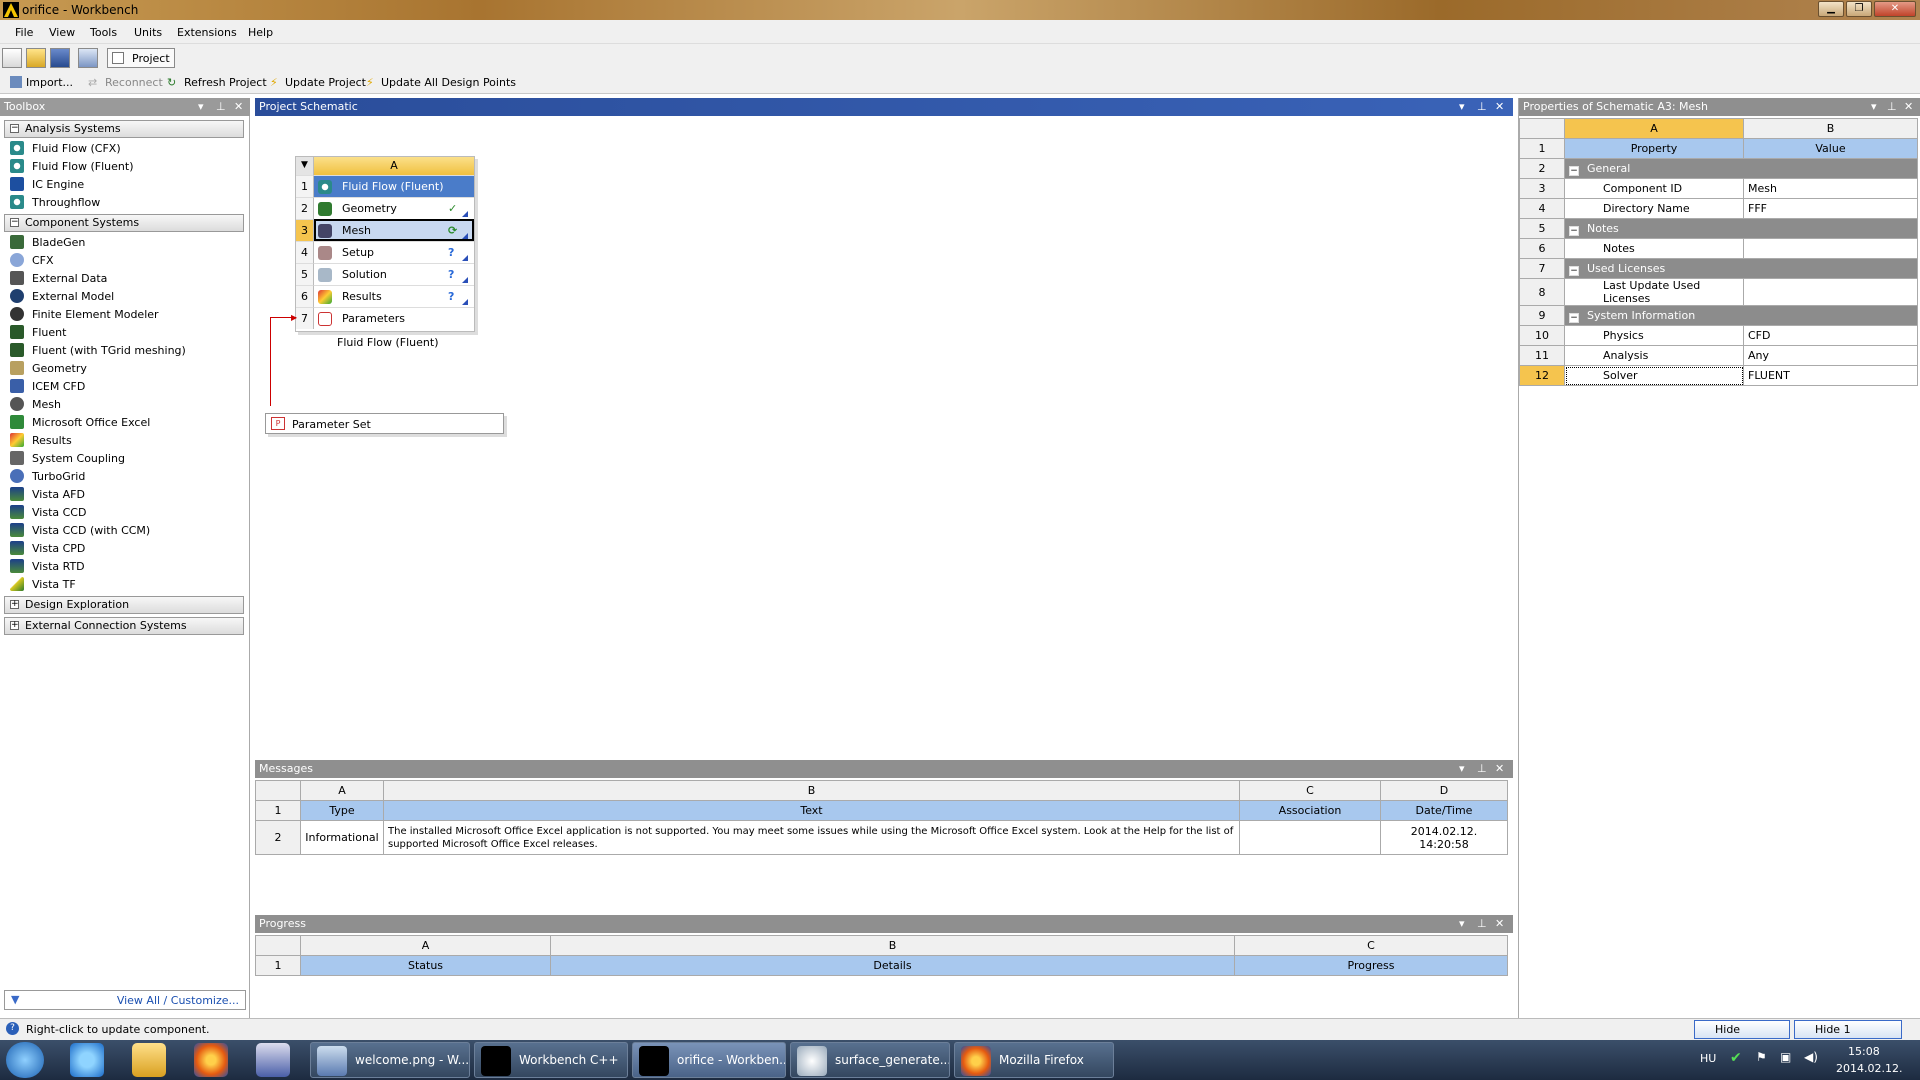  Describe the element at coordinates (1718, 335) in the screenshot. I see `property-row: 10 Physics CFD` at that location.